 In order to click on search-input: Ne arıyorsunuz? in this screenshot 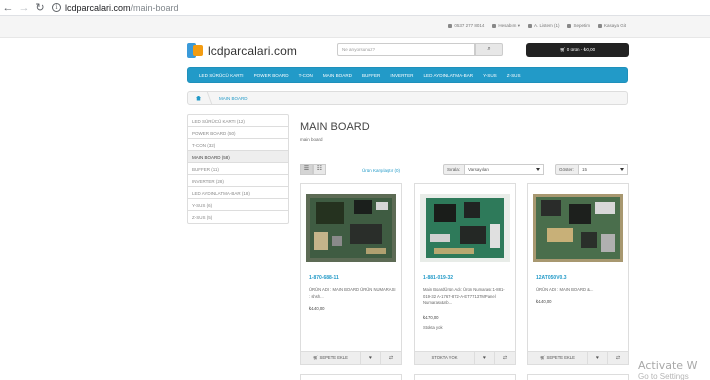, I will do `click(406, 49)`.